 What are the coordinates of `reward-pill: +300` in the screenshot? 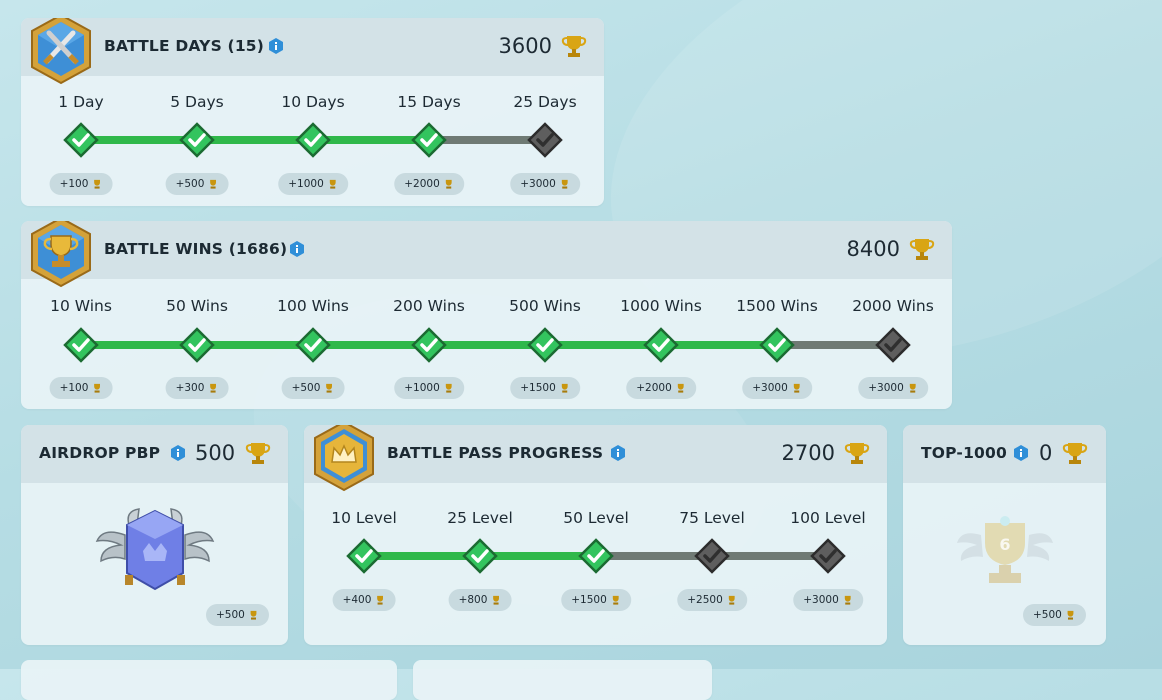 It's located at (197, 388).